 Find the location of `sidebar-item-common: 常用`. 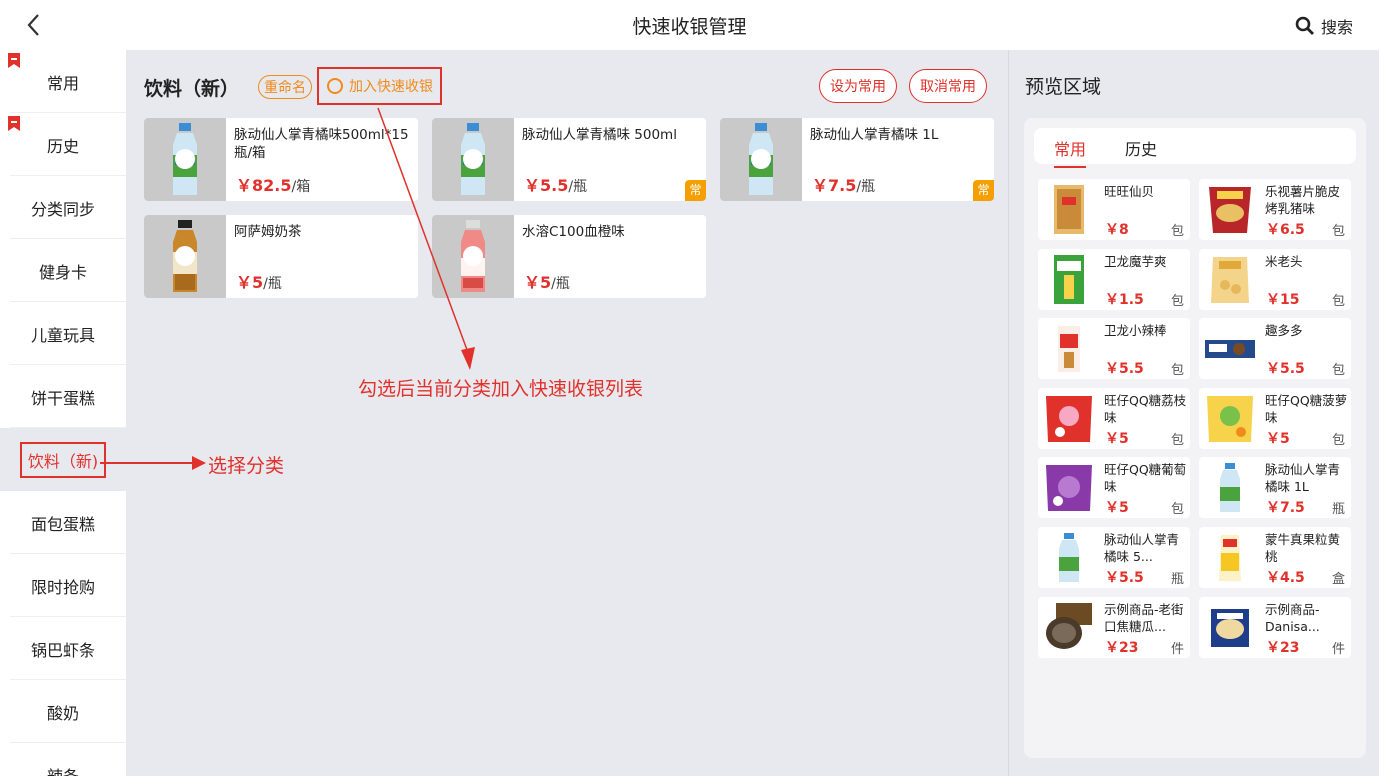

sidebar-item-common: 常用 is located at coordinates (63, 81).